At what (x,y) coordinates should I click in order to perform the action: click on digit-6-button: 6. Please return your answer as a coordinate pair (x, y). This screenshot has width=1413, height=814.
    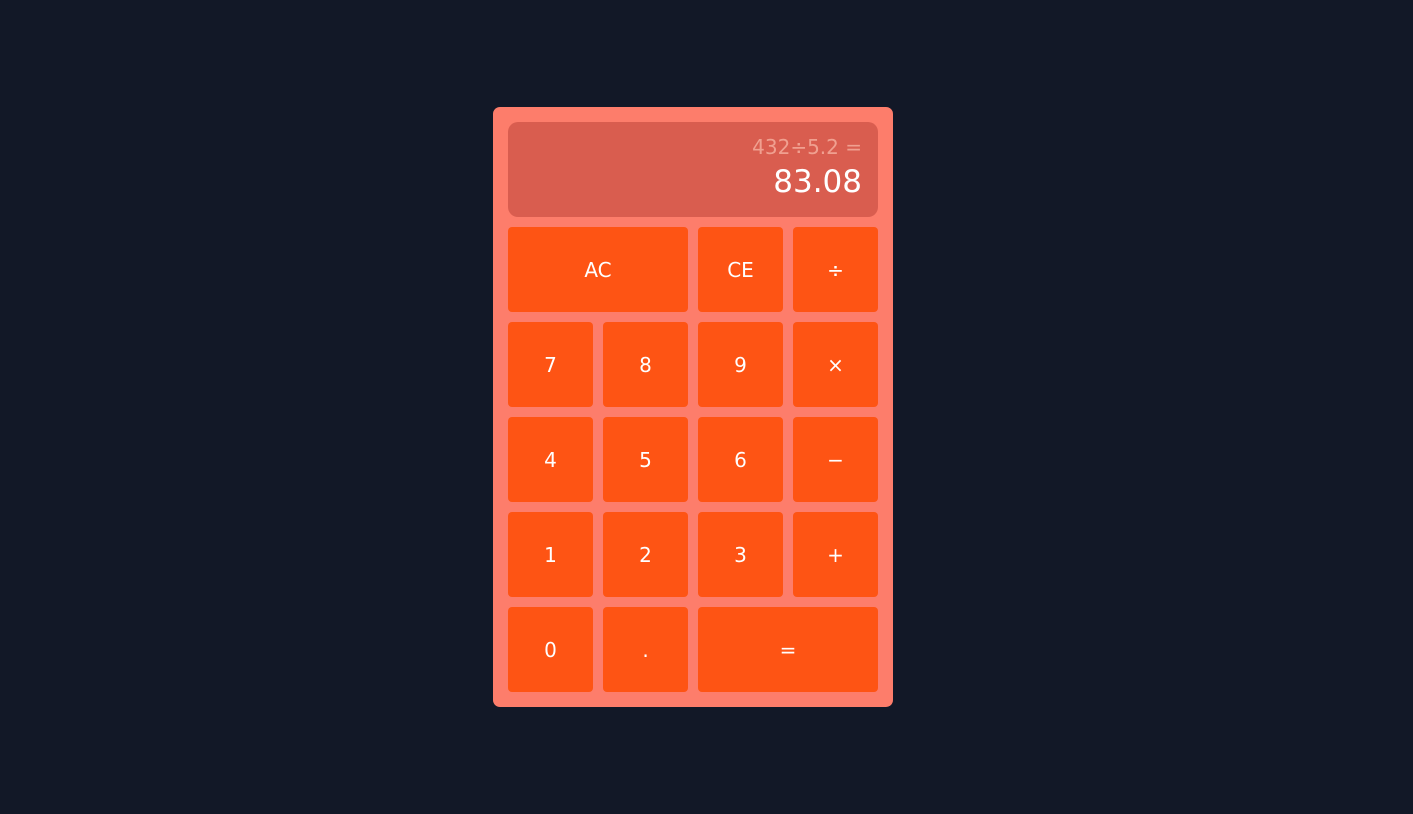
    Looking at the image, I should click on (740, 459).